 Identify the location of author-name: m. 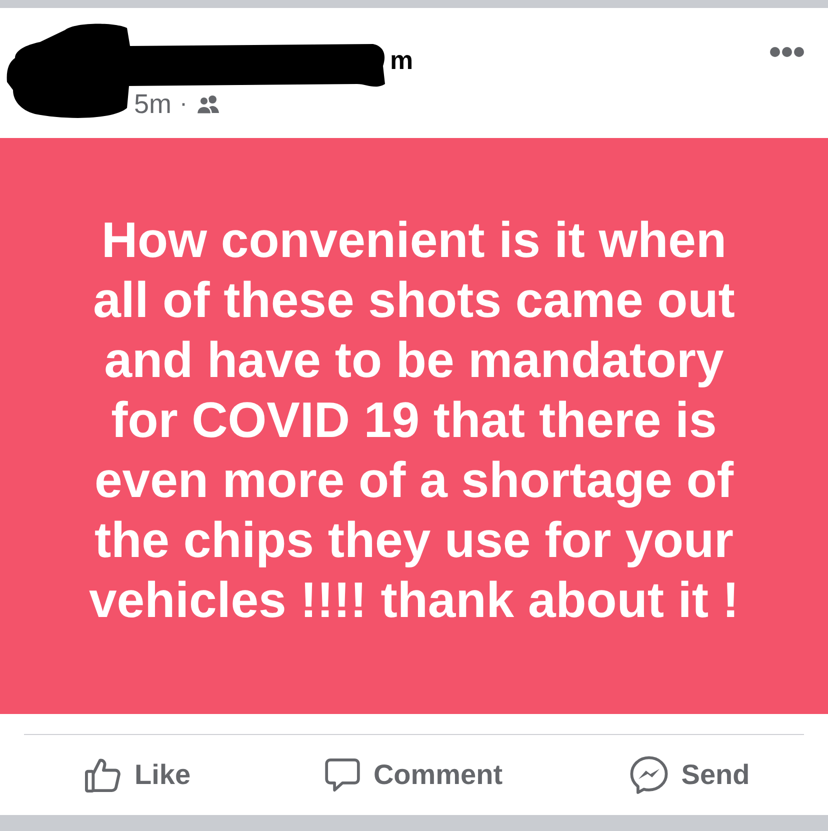
(402, 60).